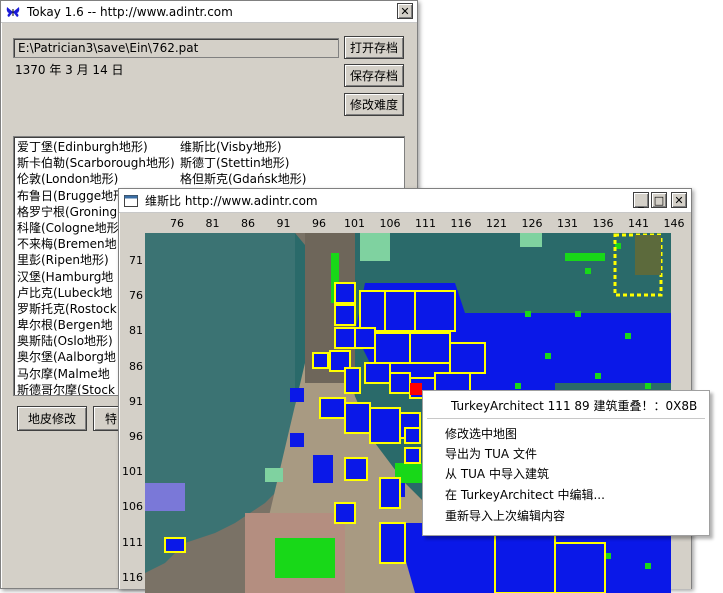  I want to click on maximize-icon: □, so click(659, 200).